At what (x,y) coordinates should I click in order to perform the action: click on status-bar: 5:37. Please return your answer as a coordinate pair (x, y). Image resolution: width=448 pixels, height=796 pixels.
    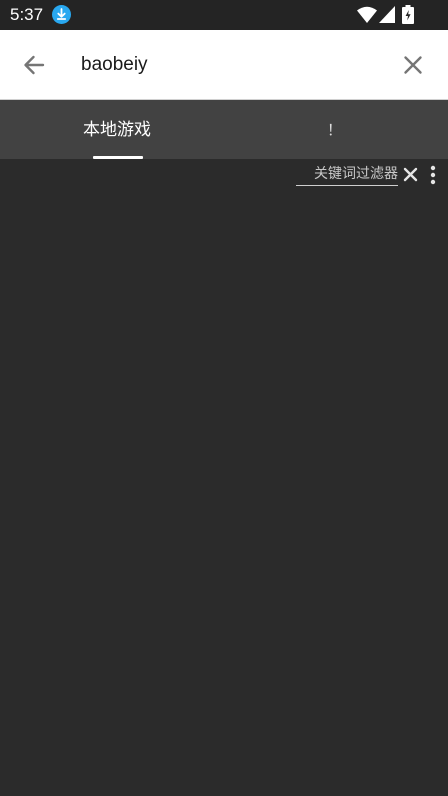
    Looking at the image, I should click on (224, 15).